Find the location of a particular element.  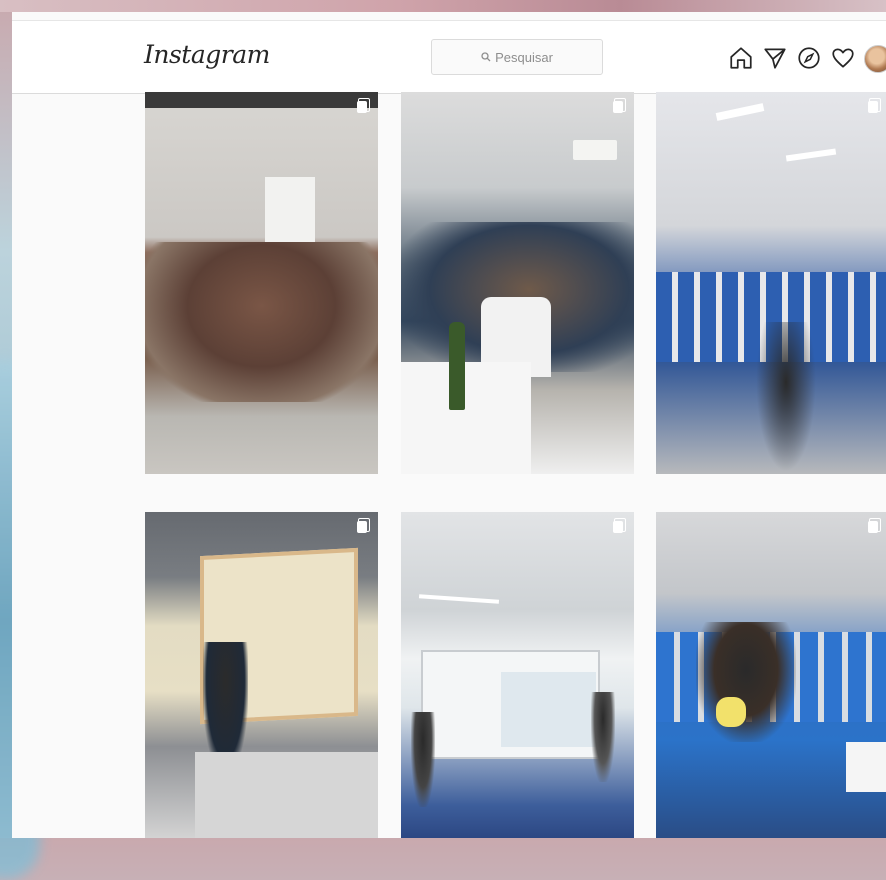

search-box: Pesquisar is located at coordinates (517, 57).